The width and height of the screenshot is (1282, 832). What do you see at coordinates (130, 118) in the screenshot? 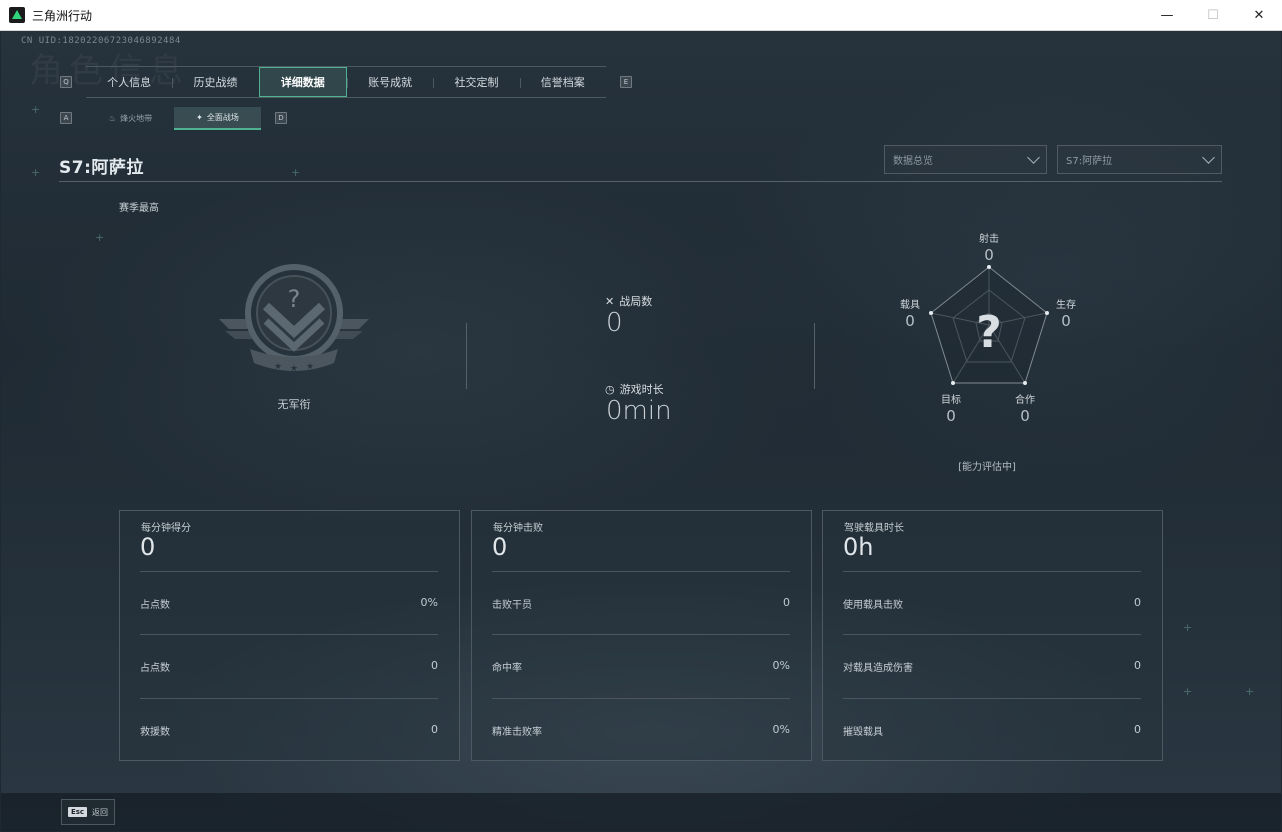
I see `subtab-operations: ♨ 烽火地带` at bounding box center [130, 118].